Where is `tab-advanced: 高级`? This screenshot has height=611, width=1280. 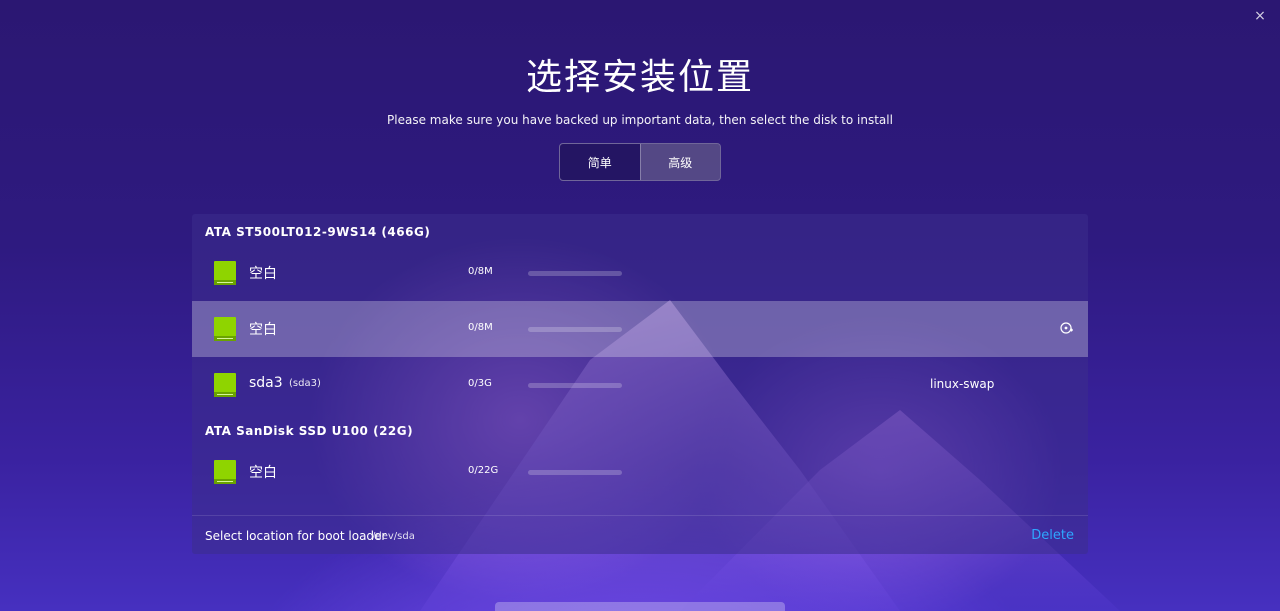
tab-advanced: 高级 is located at coordinates (679, 162).